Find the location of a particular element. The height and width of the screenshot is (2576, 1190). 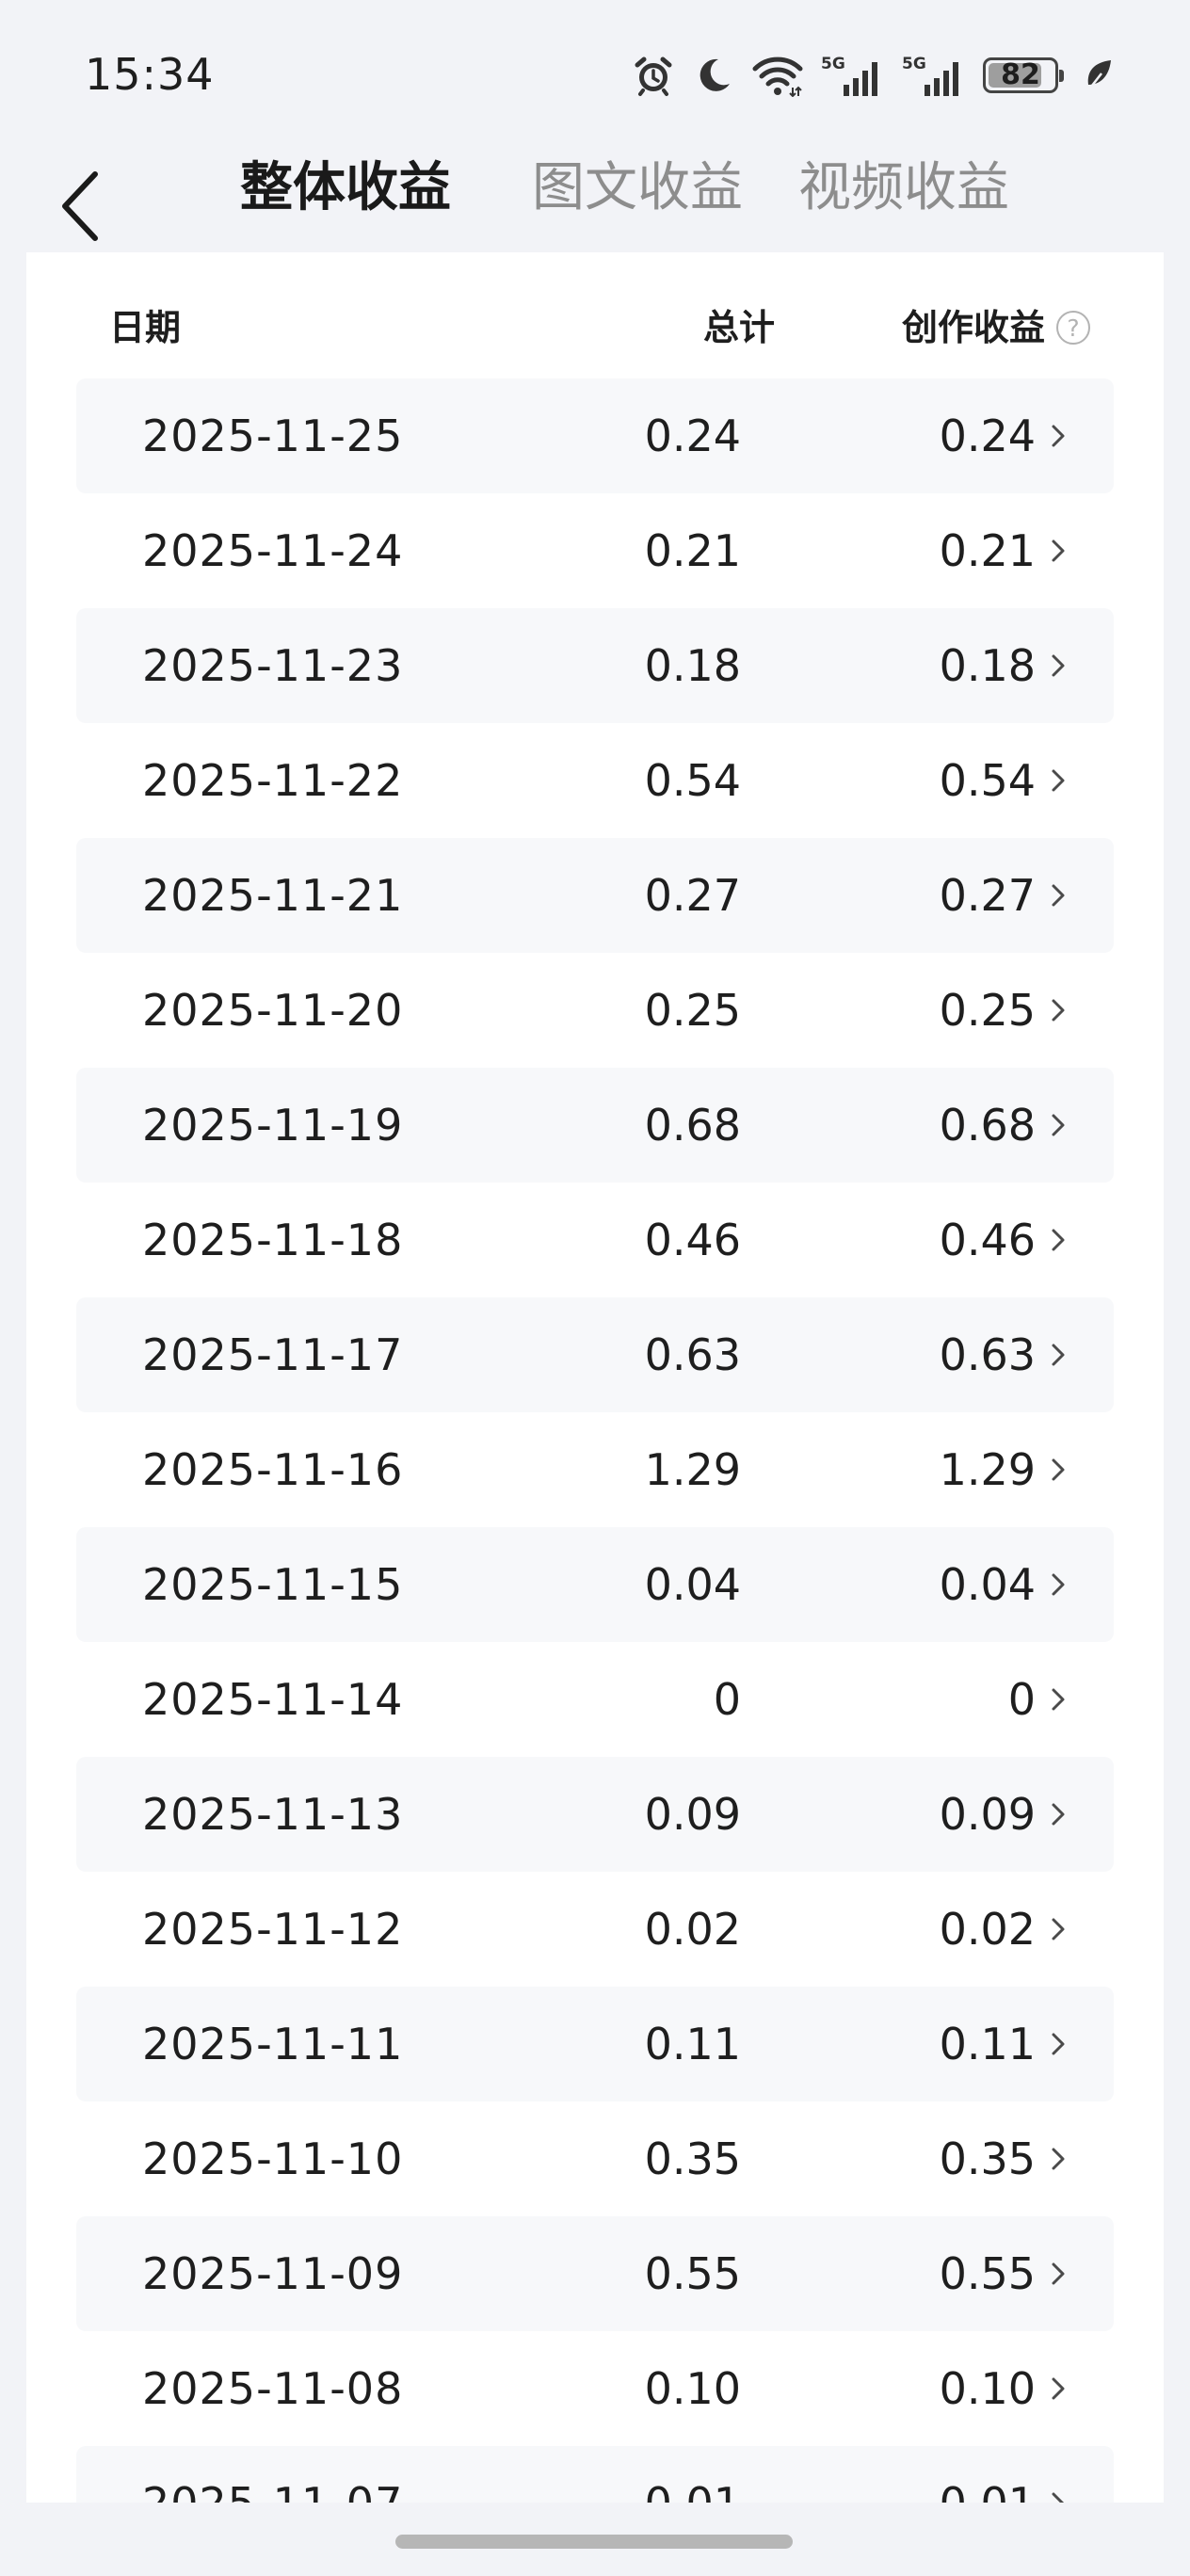

row-creation-income: 0.01 is located at coordinates (988, 2474).